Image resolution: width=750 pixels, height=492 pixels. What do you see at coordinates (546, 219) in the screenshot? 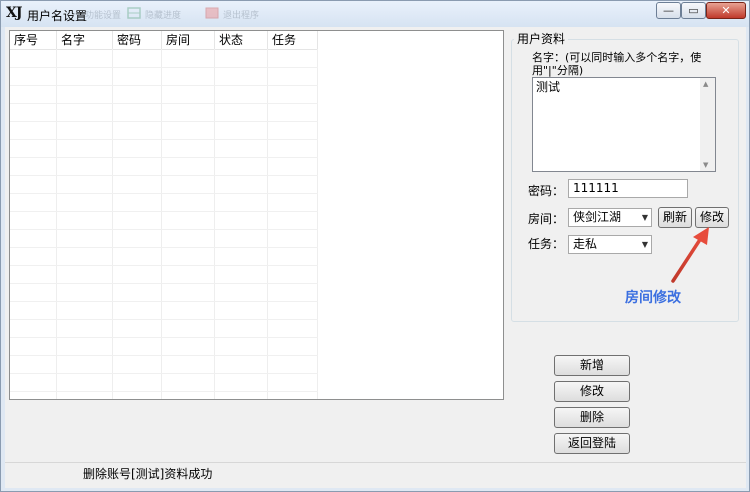
I see `room-label: 房间：` at bounding box center [546, 219].